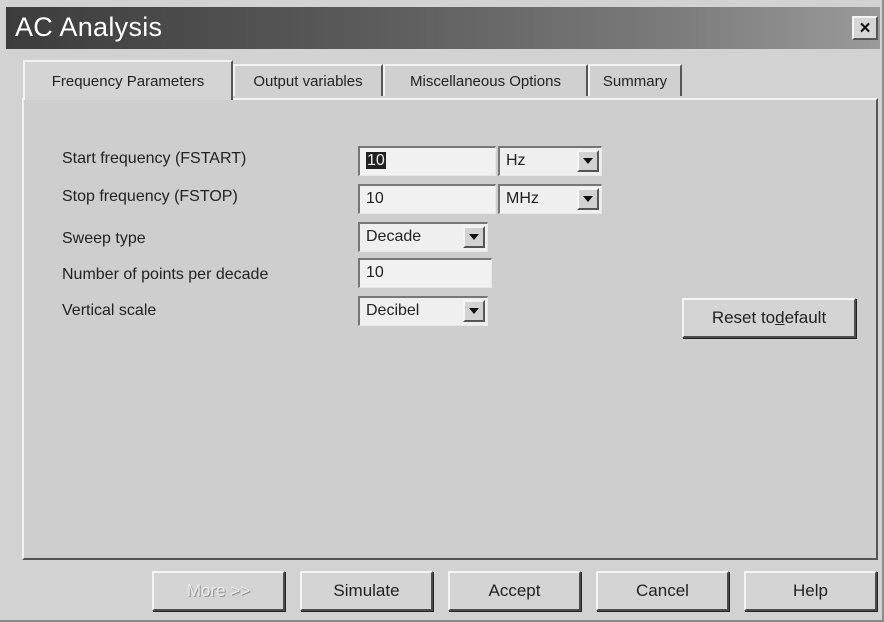 Image resolution: width=884 pixels, height=622 pixels. I want to click on help-button-label: Help, so click(810, 590).